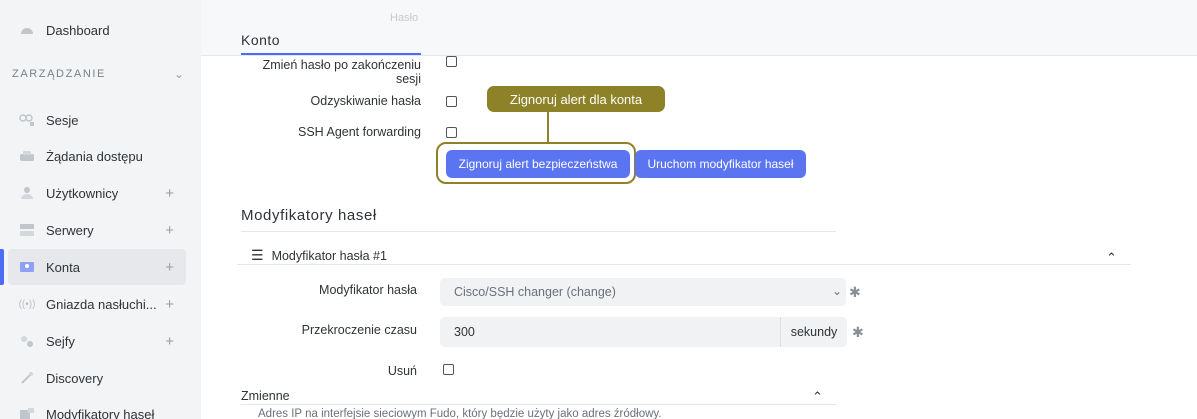 The image size is (1197, 419). I want to click on callout-tooltip: Zignoruj alert dla konta, so click(576, 99).